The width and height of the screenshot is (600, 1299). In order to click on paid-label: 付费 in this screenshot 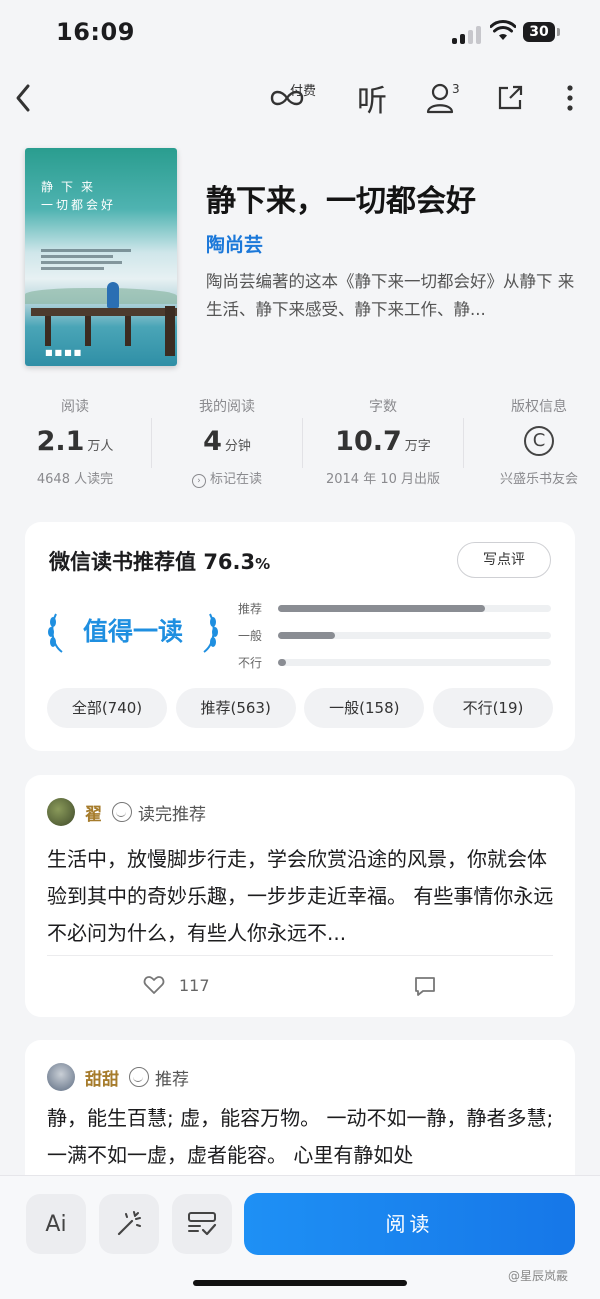, I will do `click(303, 91)`.